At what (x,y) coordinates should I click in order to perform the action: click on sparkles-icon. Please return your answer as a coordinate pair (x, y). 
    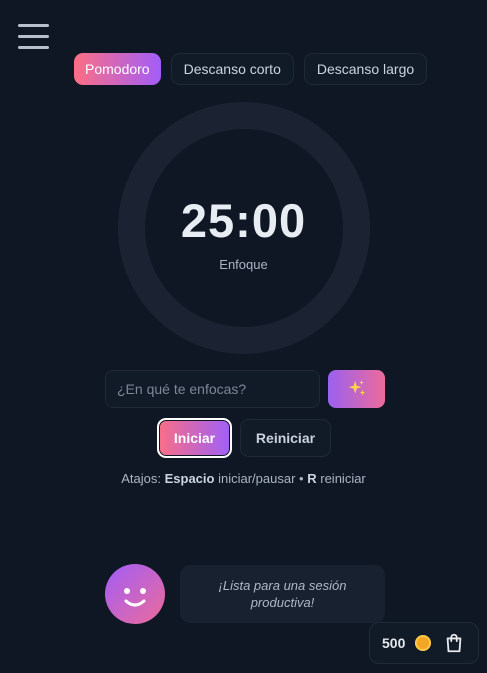
    Looking at the image, I should click on (356, 388).